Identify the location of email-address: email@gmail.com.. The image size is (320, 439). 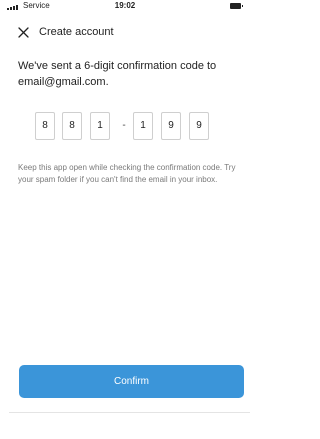
(63, 81).